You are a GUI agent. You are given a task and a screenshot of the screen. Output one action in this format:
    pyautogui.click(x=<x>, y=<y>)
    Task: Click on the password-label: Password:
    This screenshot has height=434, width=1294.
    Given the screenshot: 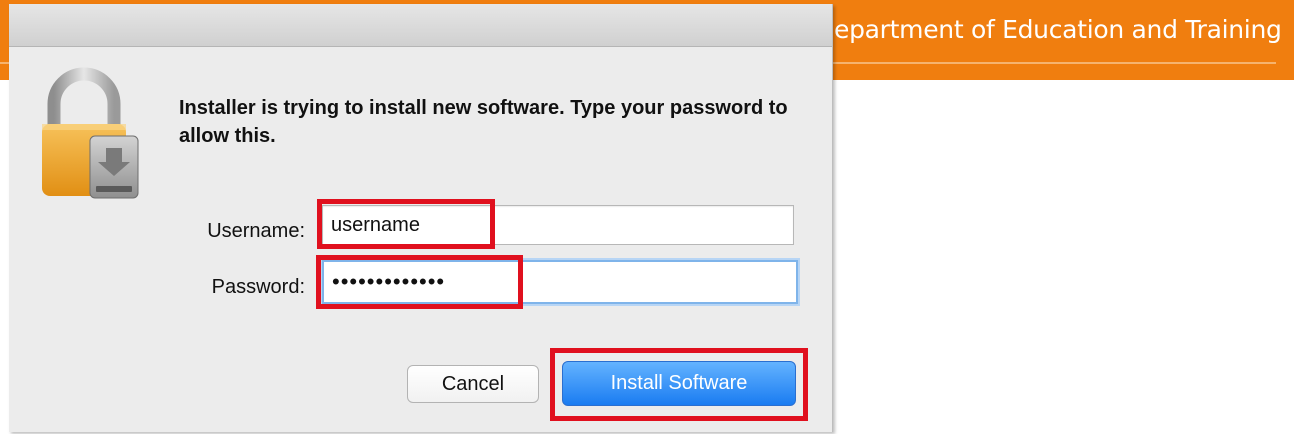 What is the action you would take?
    pyautogui.click(x=258, y=287)
    